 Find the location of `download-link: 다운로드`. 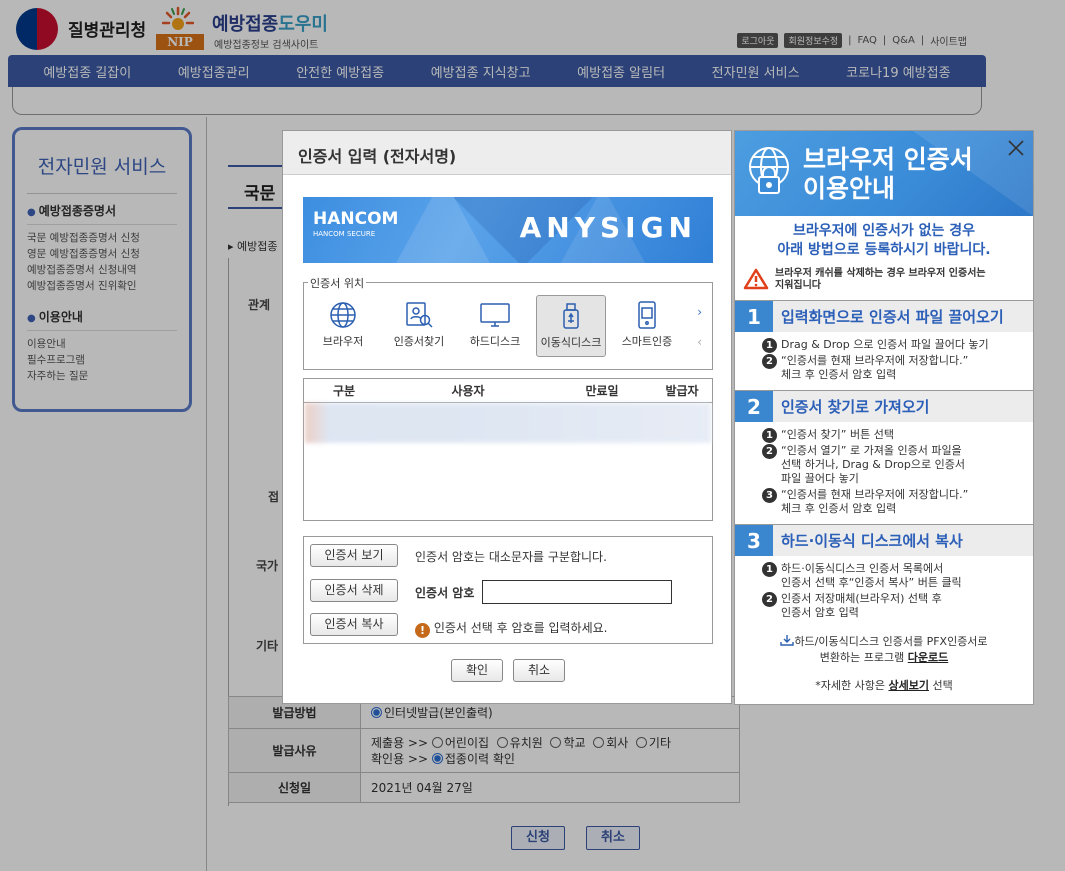

download-link: 다운로드 is located at coordinates (928, 657).